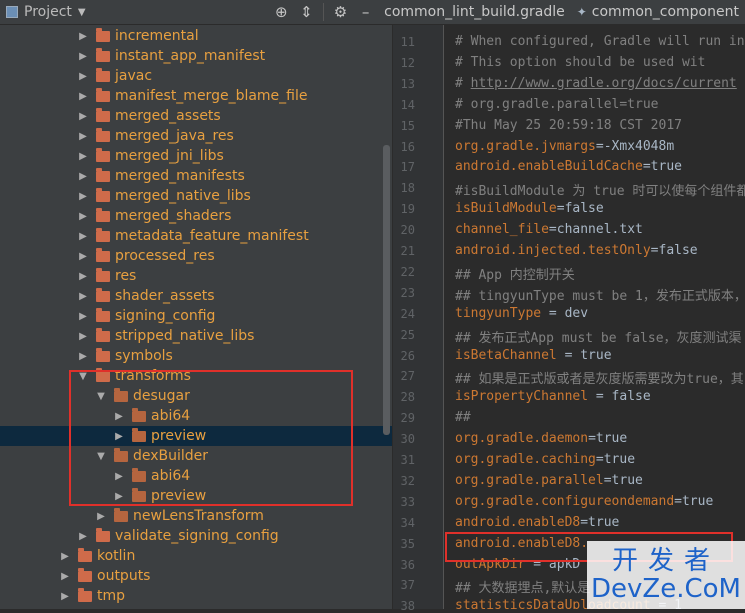  I want to click on tree-row: ▶ merged_assets, so click(196, 116).